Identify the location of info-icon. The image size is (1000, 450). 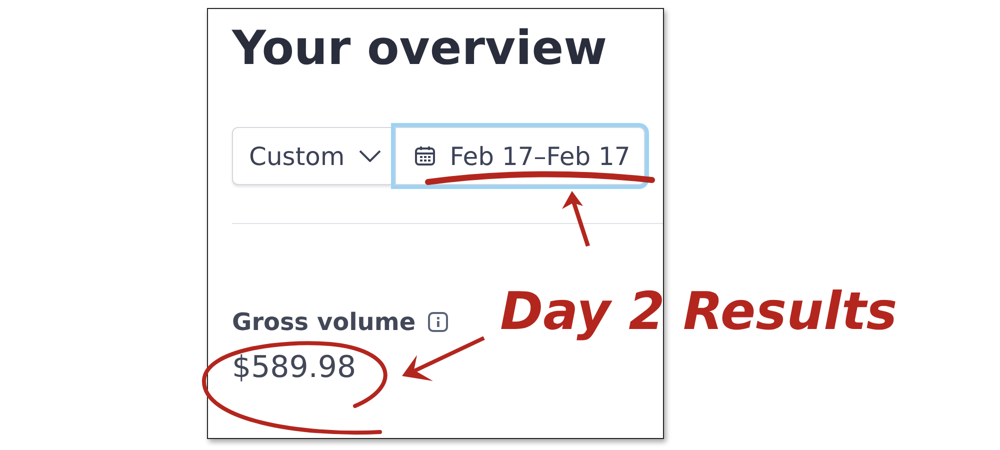
(438, 322).